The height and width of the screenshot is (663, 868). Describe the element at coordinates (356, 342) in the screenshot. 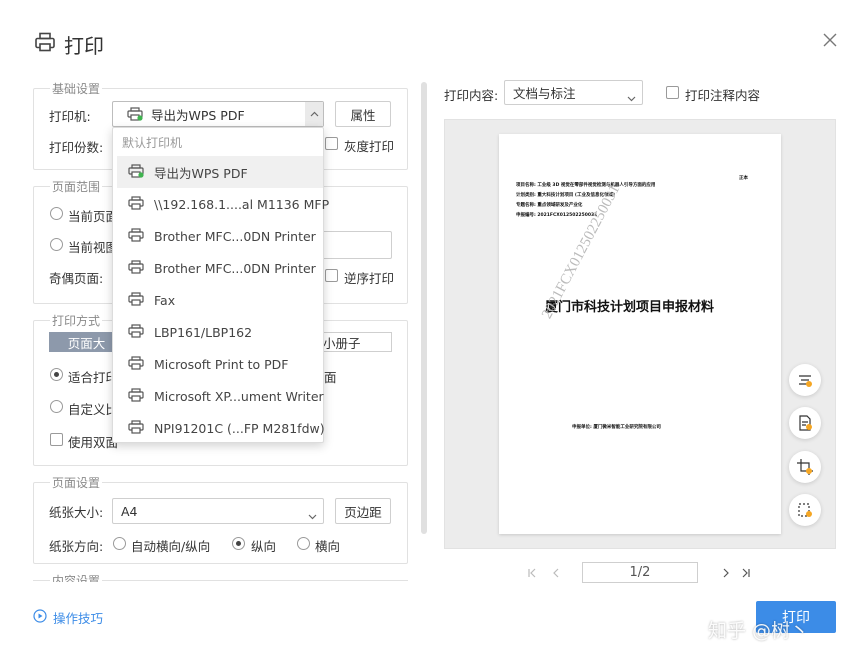

I see `tab-booklet: 小册子` at that location.